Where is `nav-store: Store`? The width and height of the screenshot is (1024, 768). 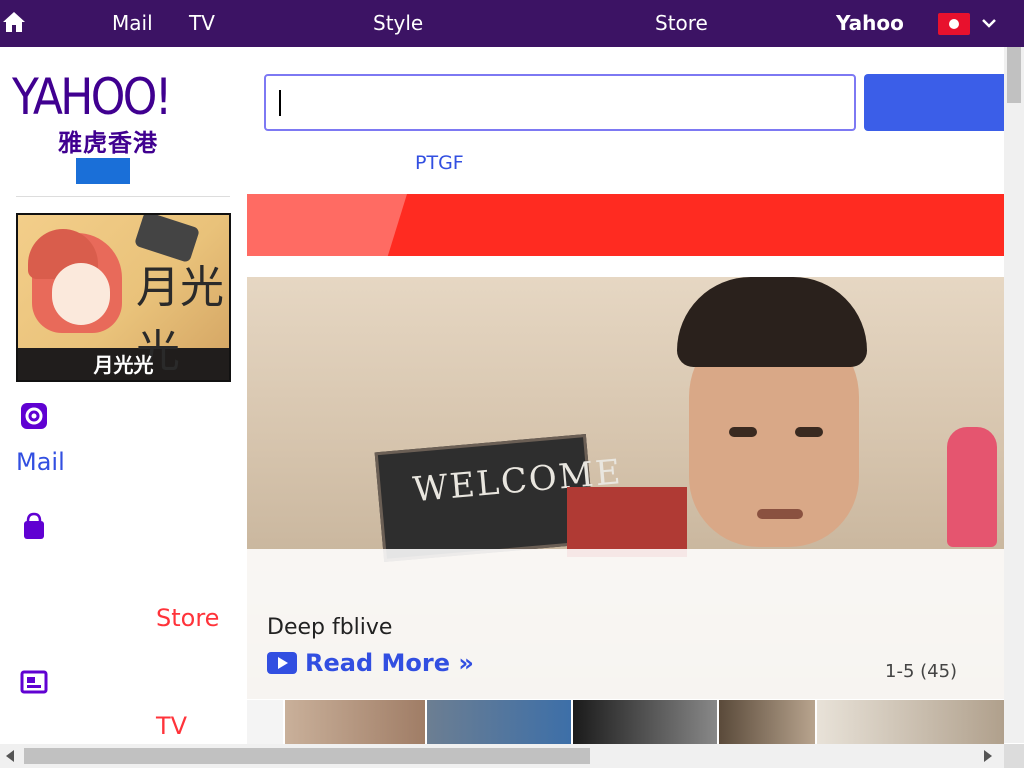
nav-store: Store is located at coordinates (681, 23).